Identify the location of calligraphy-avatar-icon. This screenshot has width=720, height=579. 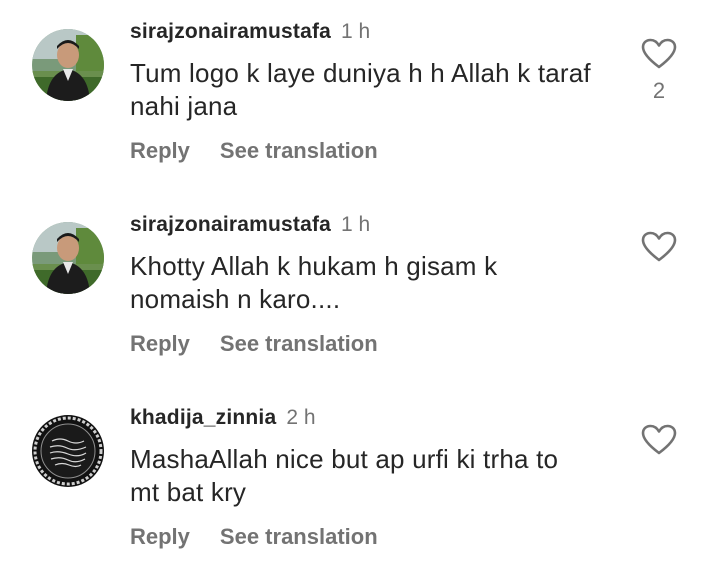
(68, 451).